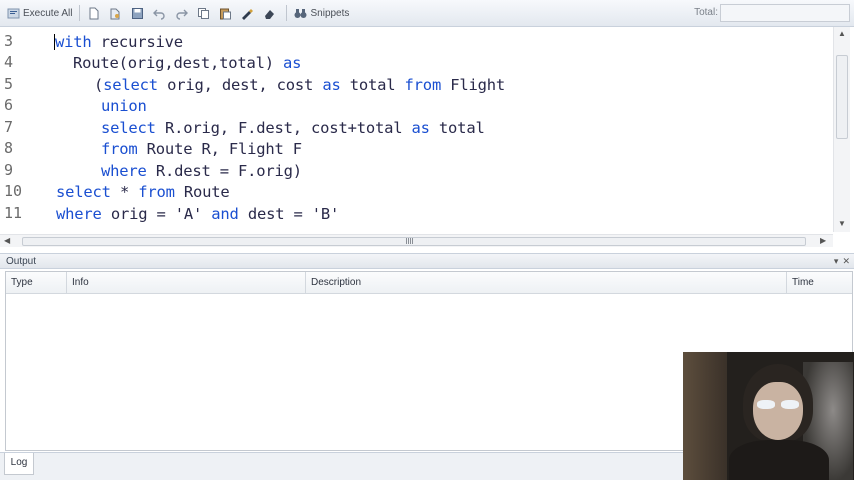 This screenshot has width=854, height=480. What do you see at coordinates (124, 192) in the screenshot?
I see `code-token: *` at bounding box center [124, 192].